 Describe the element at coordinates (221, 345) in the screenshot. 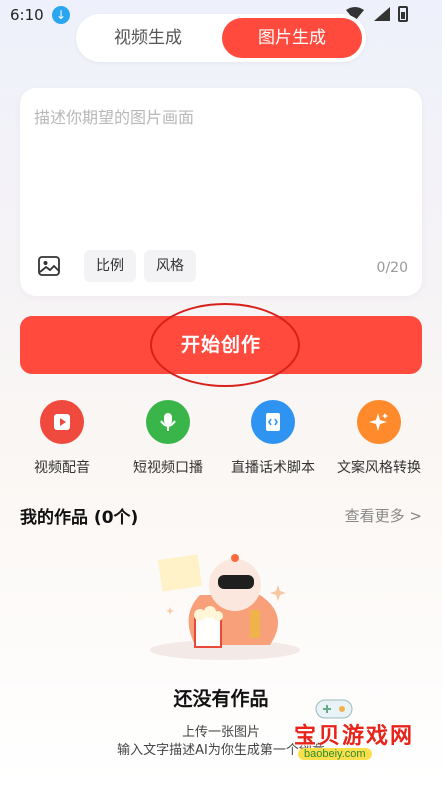

I see `start-create-button: 开始创作` at that location.